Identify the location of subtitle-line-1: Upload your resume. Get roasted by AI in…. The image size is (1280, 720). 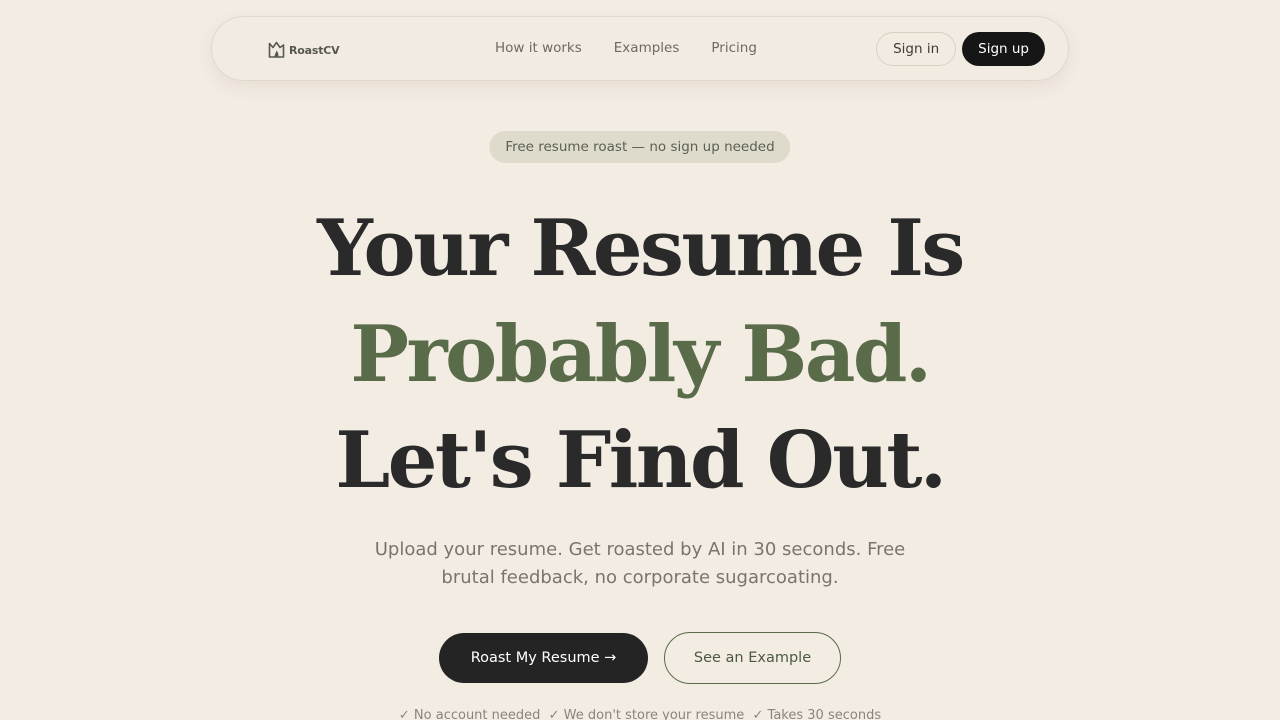
(640, 549).